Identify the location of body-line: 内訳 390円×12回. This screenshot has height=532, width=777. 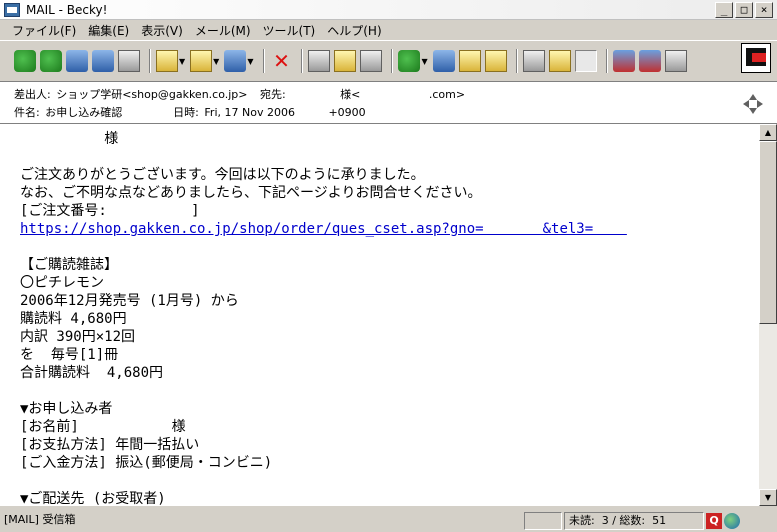
(78, 337).